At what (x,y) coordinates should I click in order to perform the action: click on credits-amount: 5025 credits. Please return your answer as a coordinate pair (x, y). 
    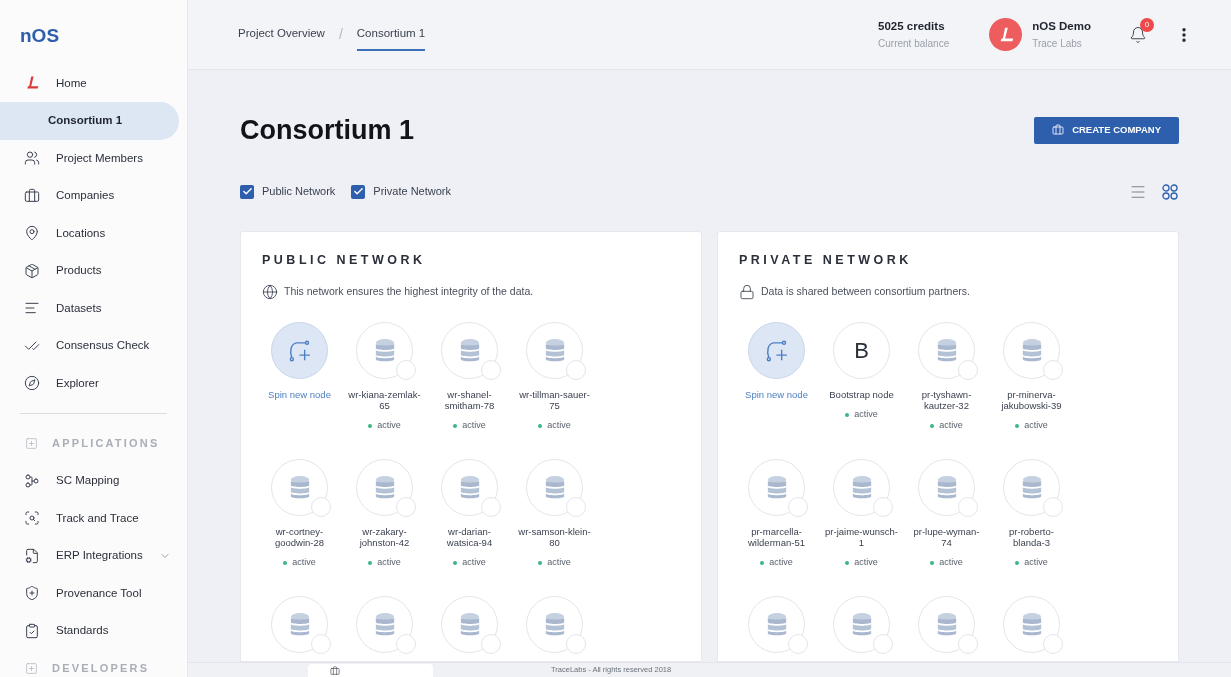
    Looking at the image, I should click on (912, 27).